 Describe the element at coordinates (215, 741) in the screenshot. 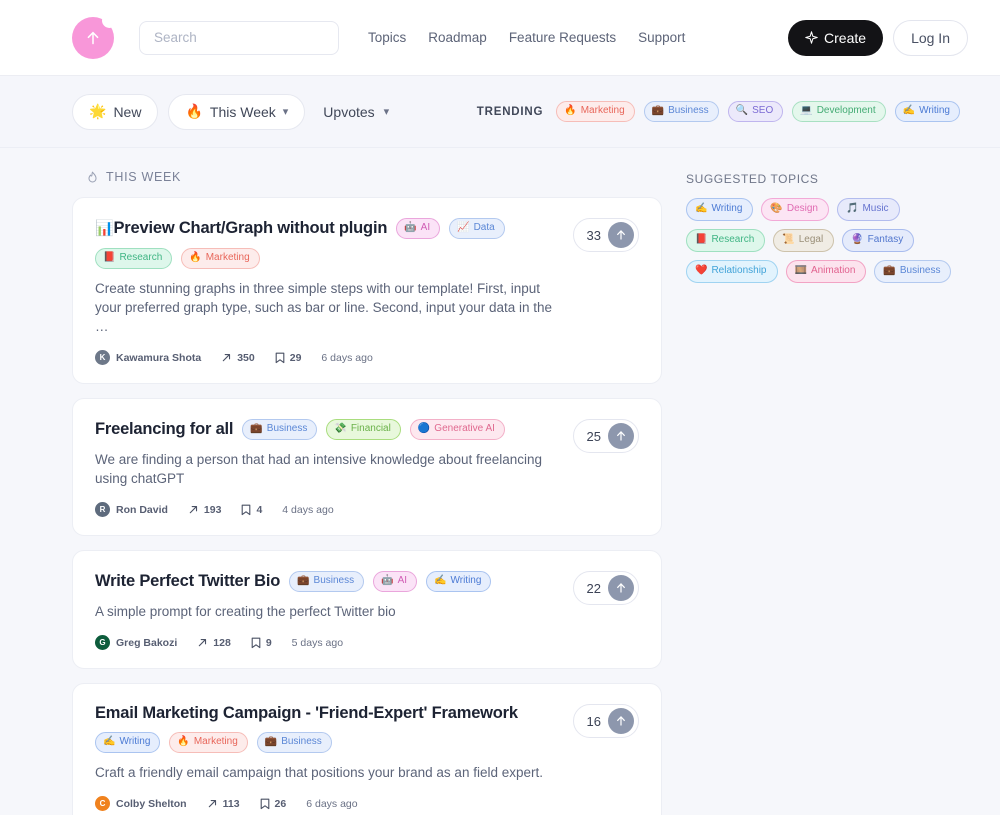

I see `tag-label: Marketing` at that location.